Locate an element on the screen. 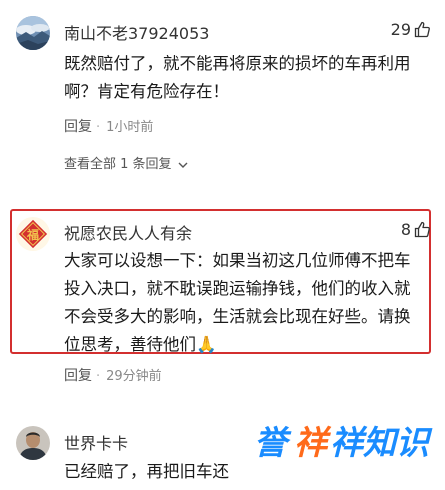  comment-text: 既然赔付了，就不能再将原来的损坏的车再利用 啊？肯定有危险存在！ is located at coordinates (249, 78).